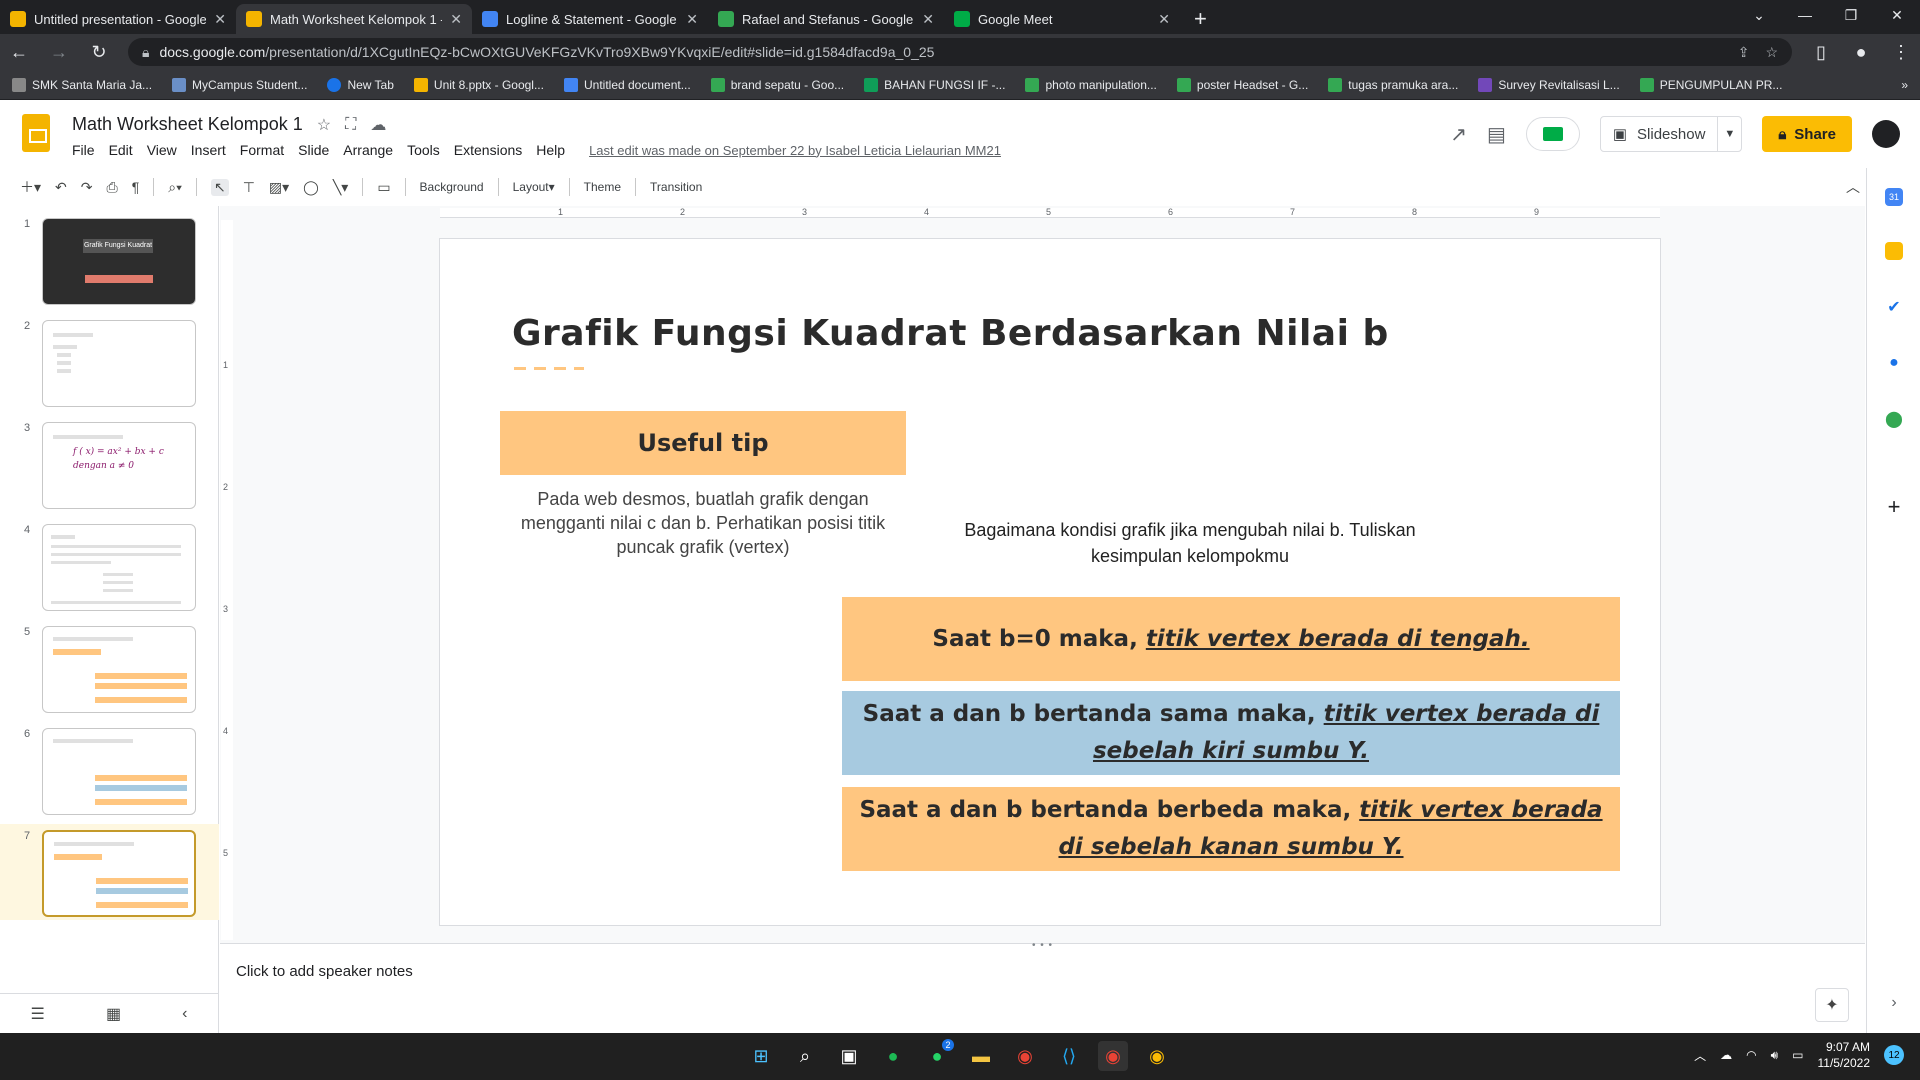 Image resolution: width=1920 pixels, height=1080 pixels. Describe the element at coordinates (36, 133) in the screenshot. I see `slides-logo-icon` at that location.